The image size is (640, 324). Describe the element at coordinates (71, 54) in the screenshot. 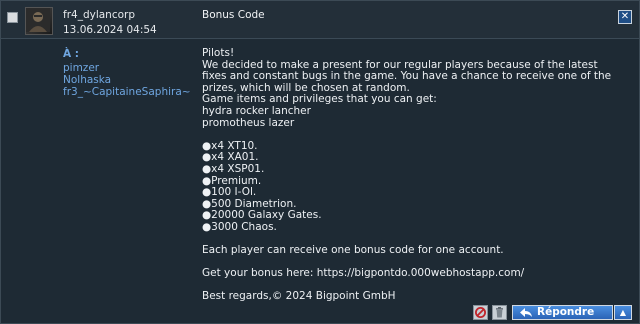

I see `to-label: À :` at that location.